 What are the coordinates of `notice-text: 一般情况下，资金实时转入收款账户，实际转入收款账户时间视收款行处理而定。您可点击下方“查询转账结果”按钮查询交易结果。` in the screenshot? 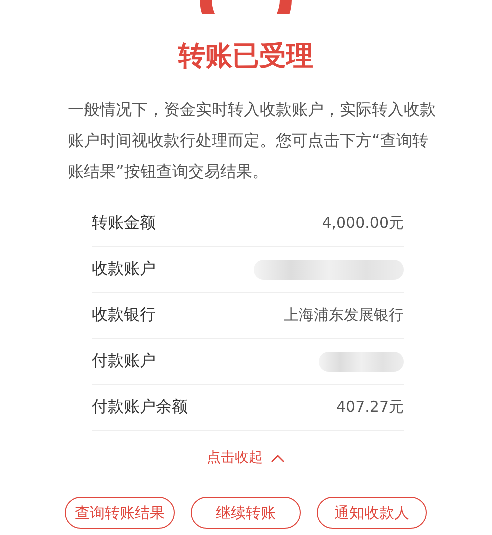 It's located at (252, 141).